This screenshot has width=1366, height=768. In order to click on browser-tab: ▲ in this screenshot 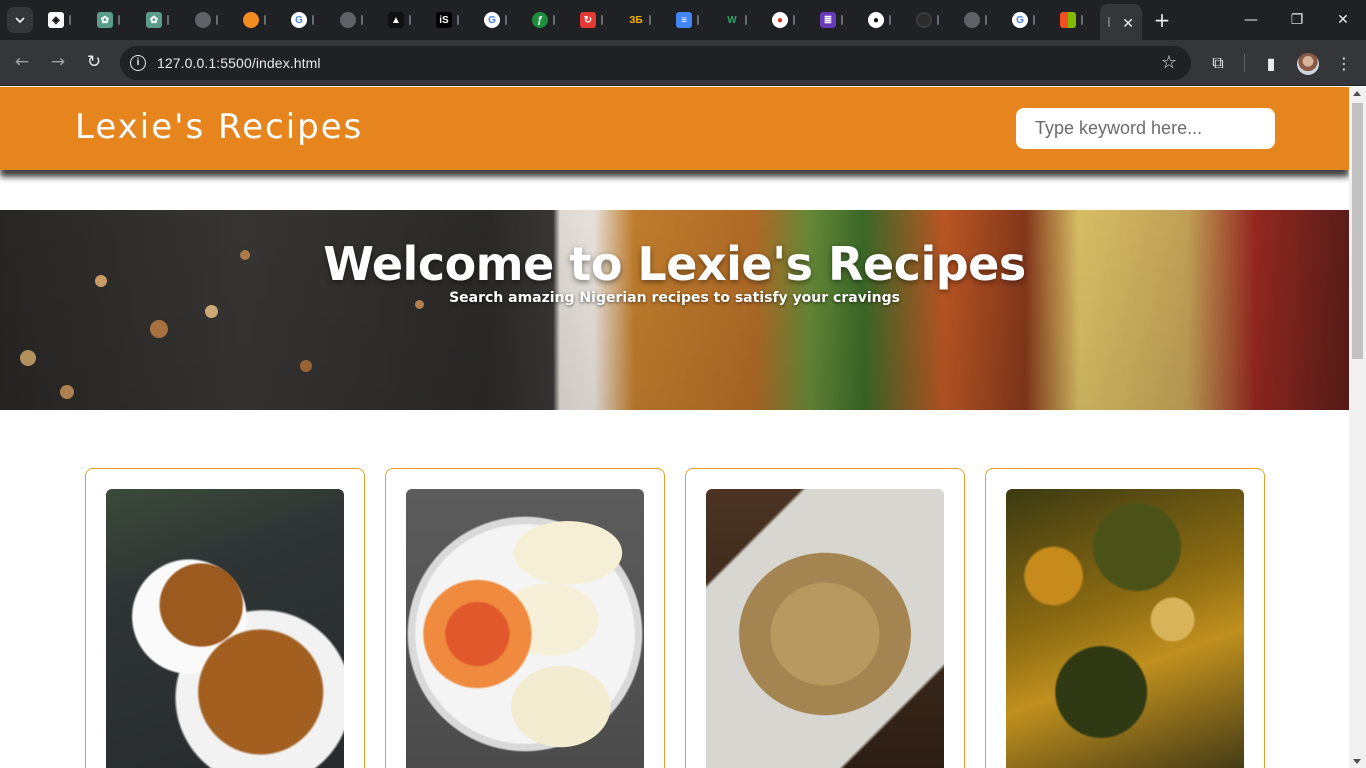, I will do `click(405, 20)`.